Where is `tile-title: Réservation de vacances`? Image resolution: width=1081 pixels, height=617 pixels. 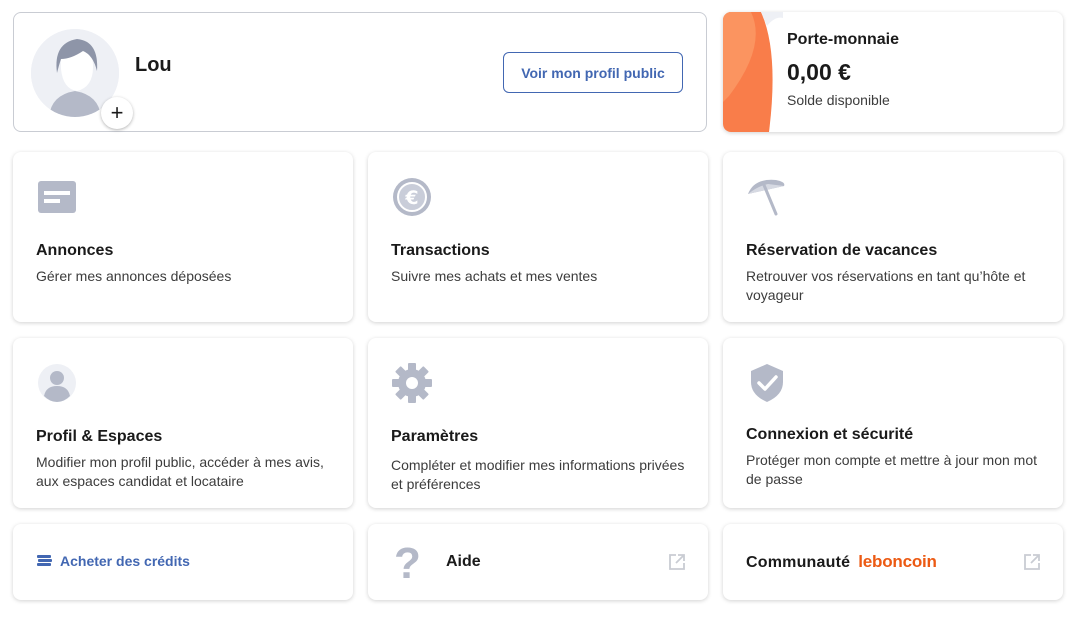
tile-title: Réservation de vacances is located at coordinates (842, 250).